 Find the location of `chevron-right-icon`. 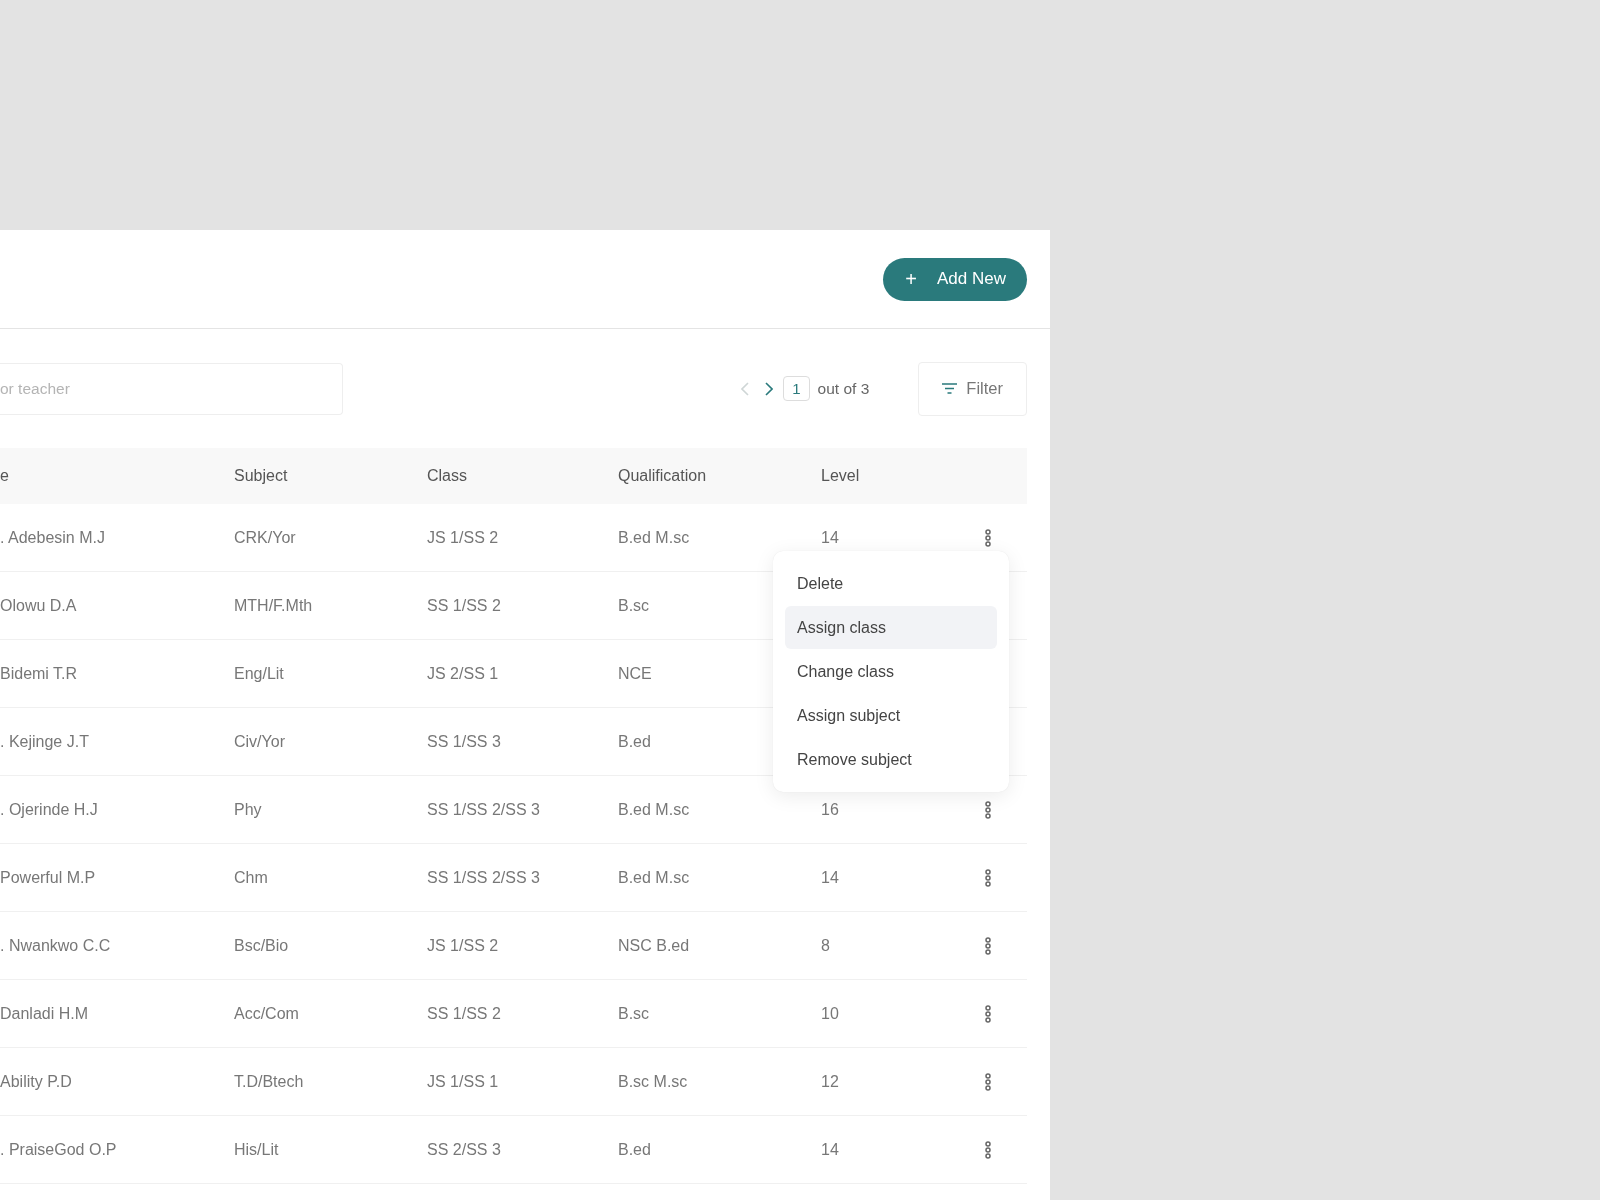

chevron-right-icon is located at coordinates (769, 388).